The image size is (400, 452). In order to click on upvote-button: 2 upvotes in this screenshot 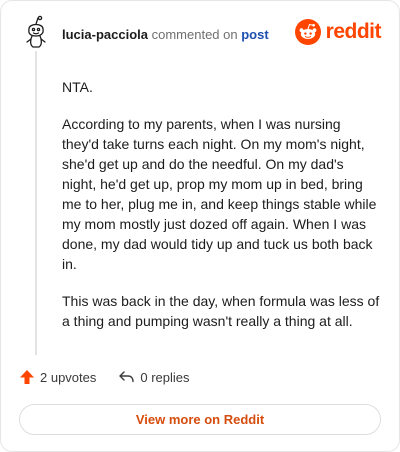, I will do `click(57, 377)`.